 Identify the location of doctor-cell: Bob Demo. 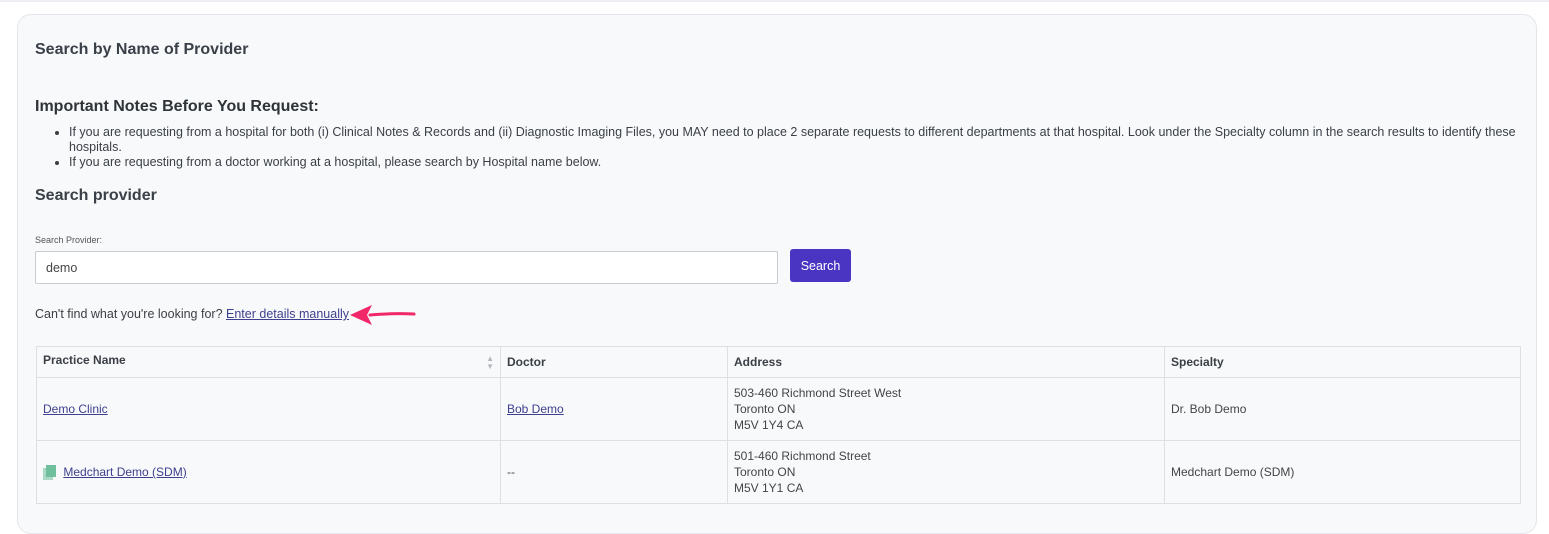
(614, 409).